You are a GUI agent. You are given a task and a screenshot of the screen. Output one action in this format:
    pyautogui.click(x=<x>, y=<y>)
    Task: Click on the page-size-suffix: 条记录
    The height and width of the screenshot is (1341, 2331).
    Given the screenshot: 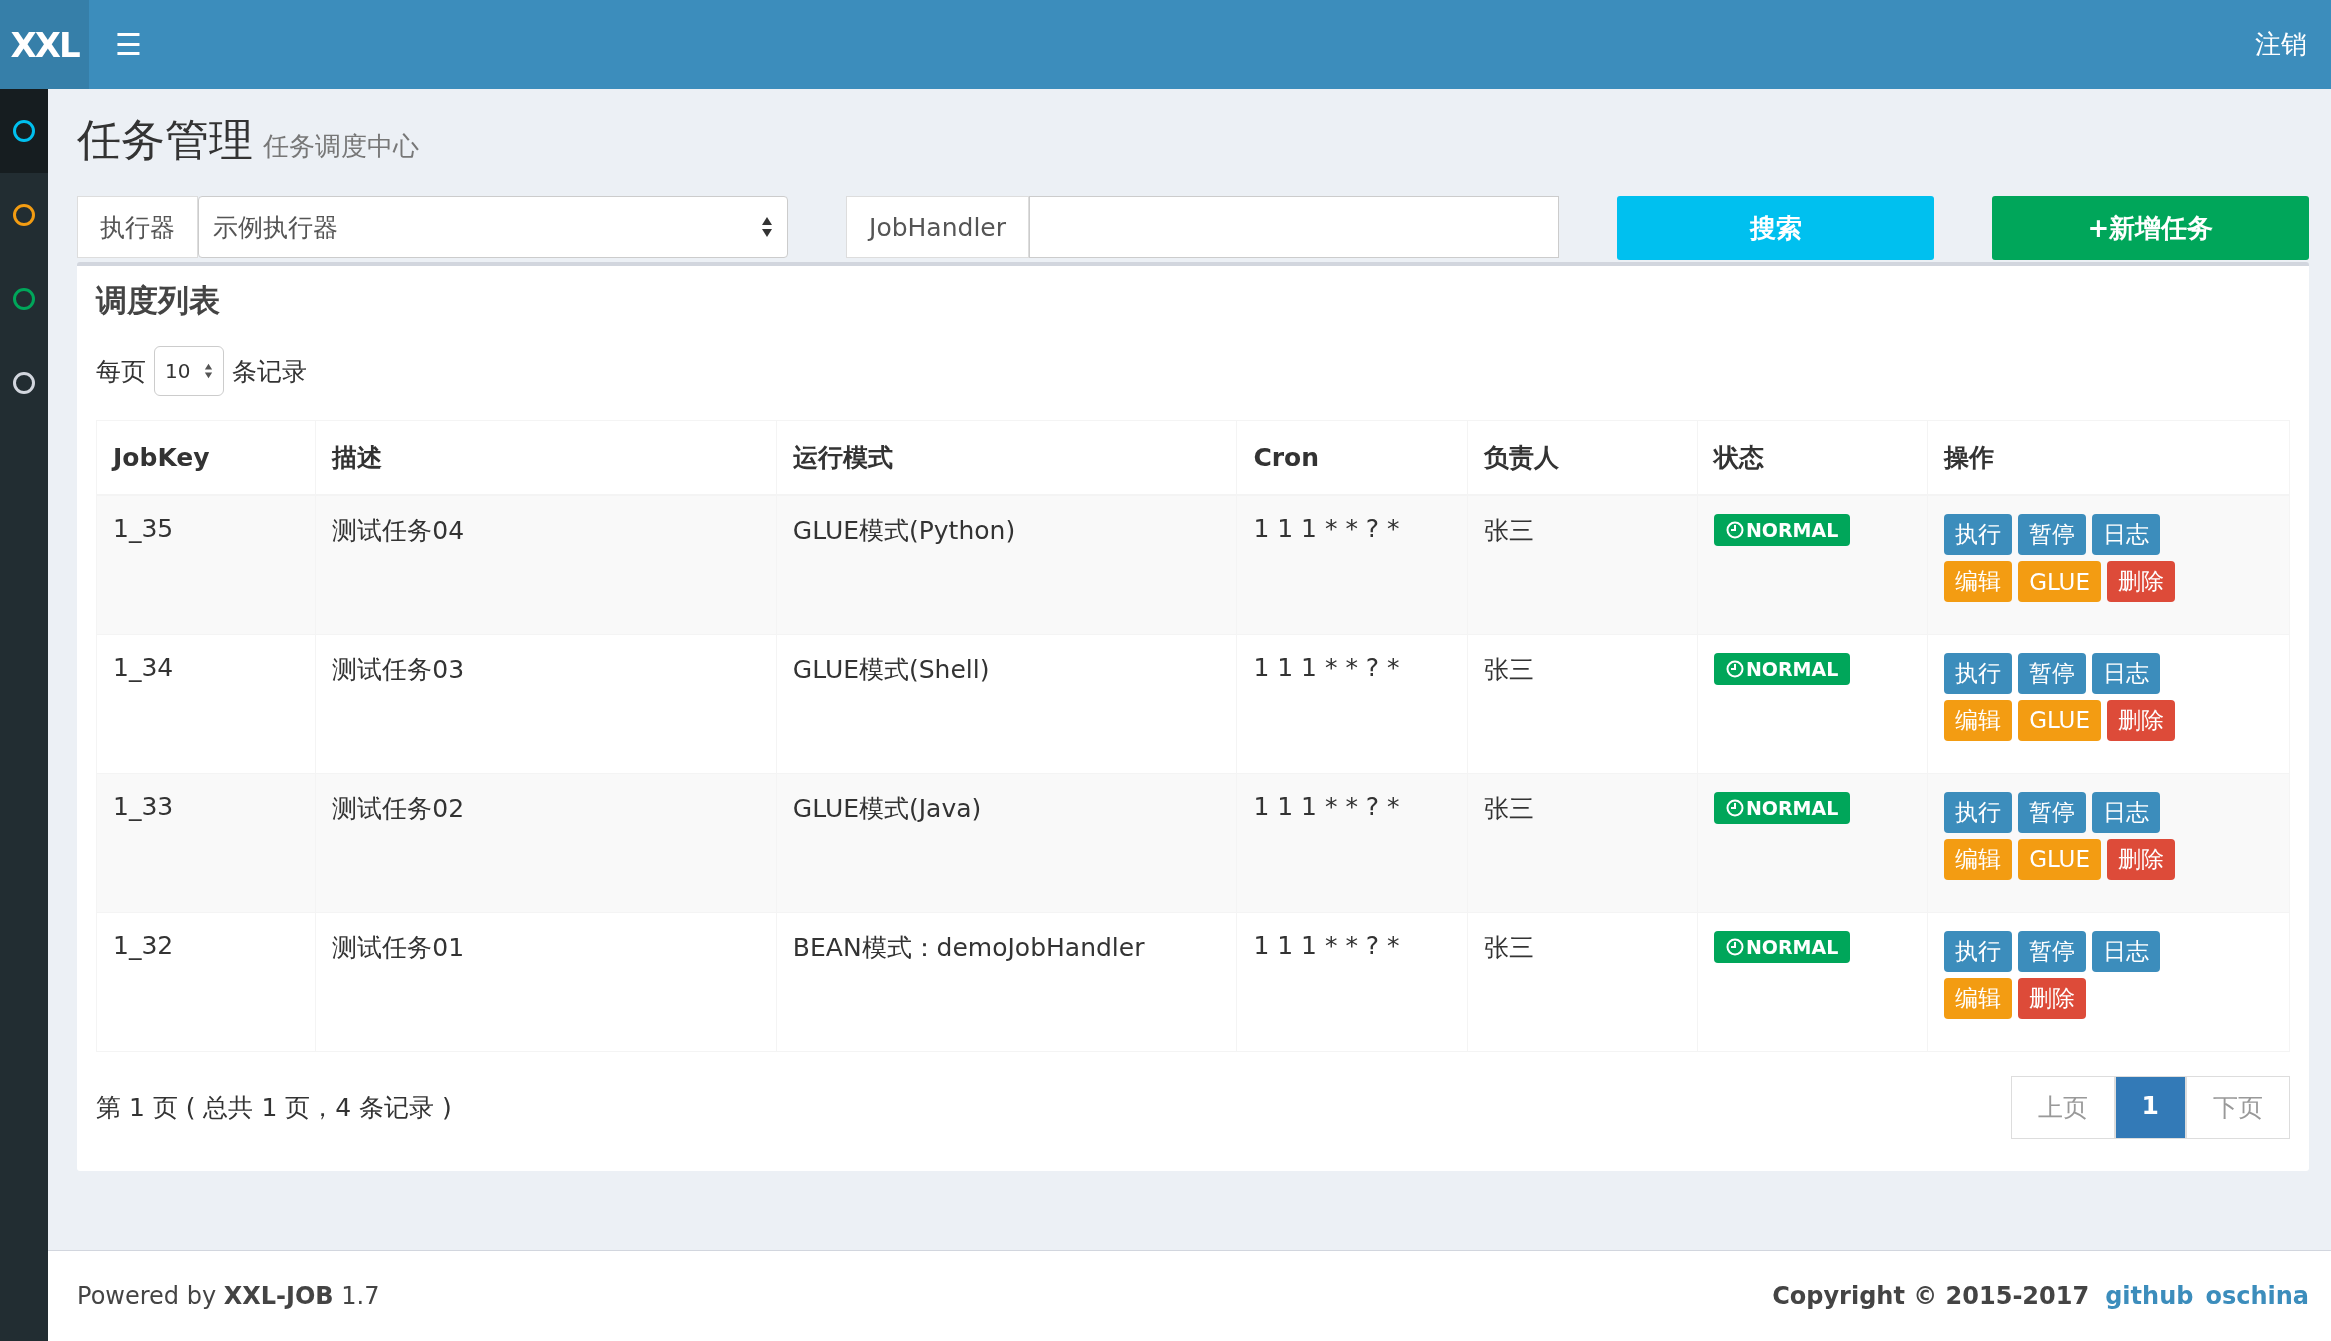 What is the action you would take?
    pyautogui.click(x=270, y=371)
    